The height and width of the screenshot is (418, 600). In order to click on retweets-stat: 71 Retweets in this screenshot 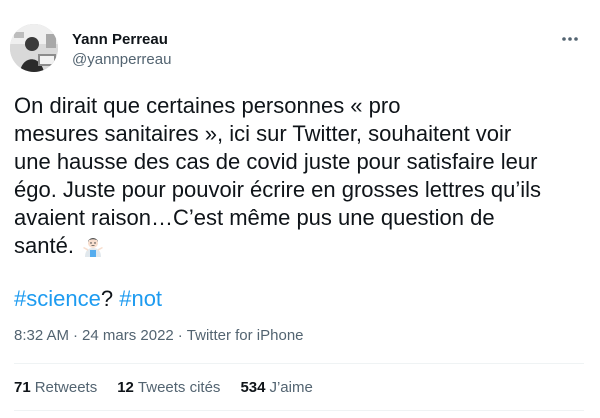, I will do `click(55, 387)`.